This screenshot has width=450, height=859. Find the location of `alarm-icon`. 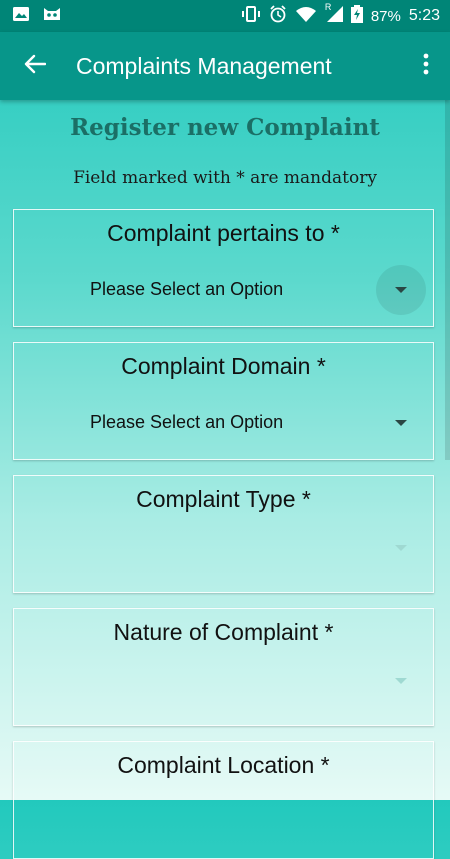

alarm-icon is located at coordinates (278, 16).